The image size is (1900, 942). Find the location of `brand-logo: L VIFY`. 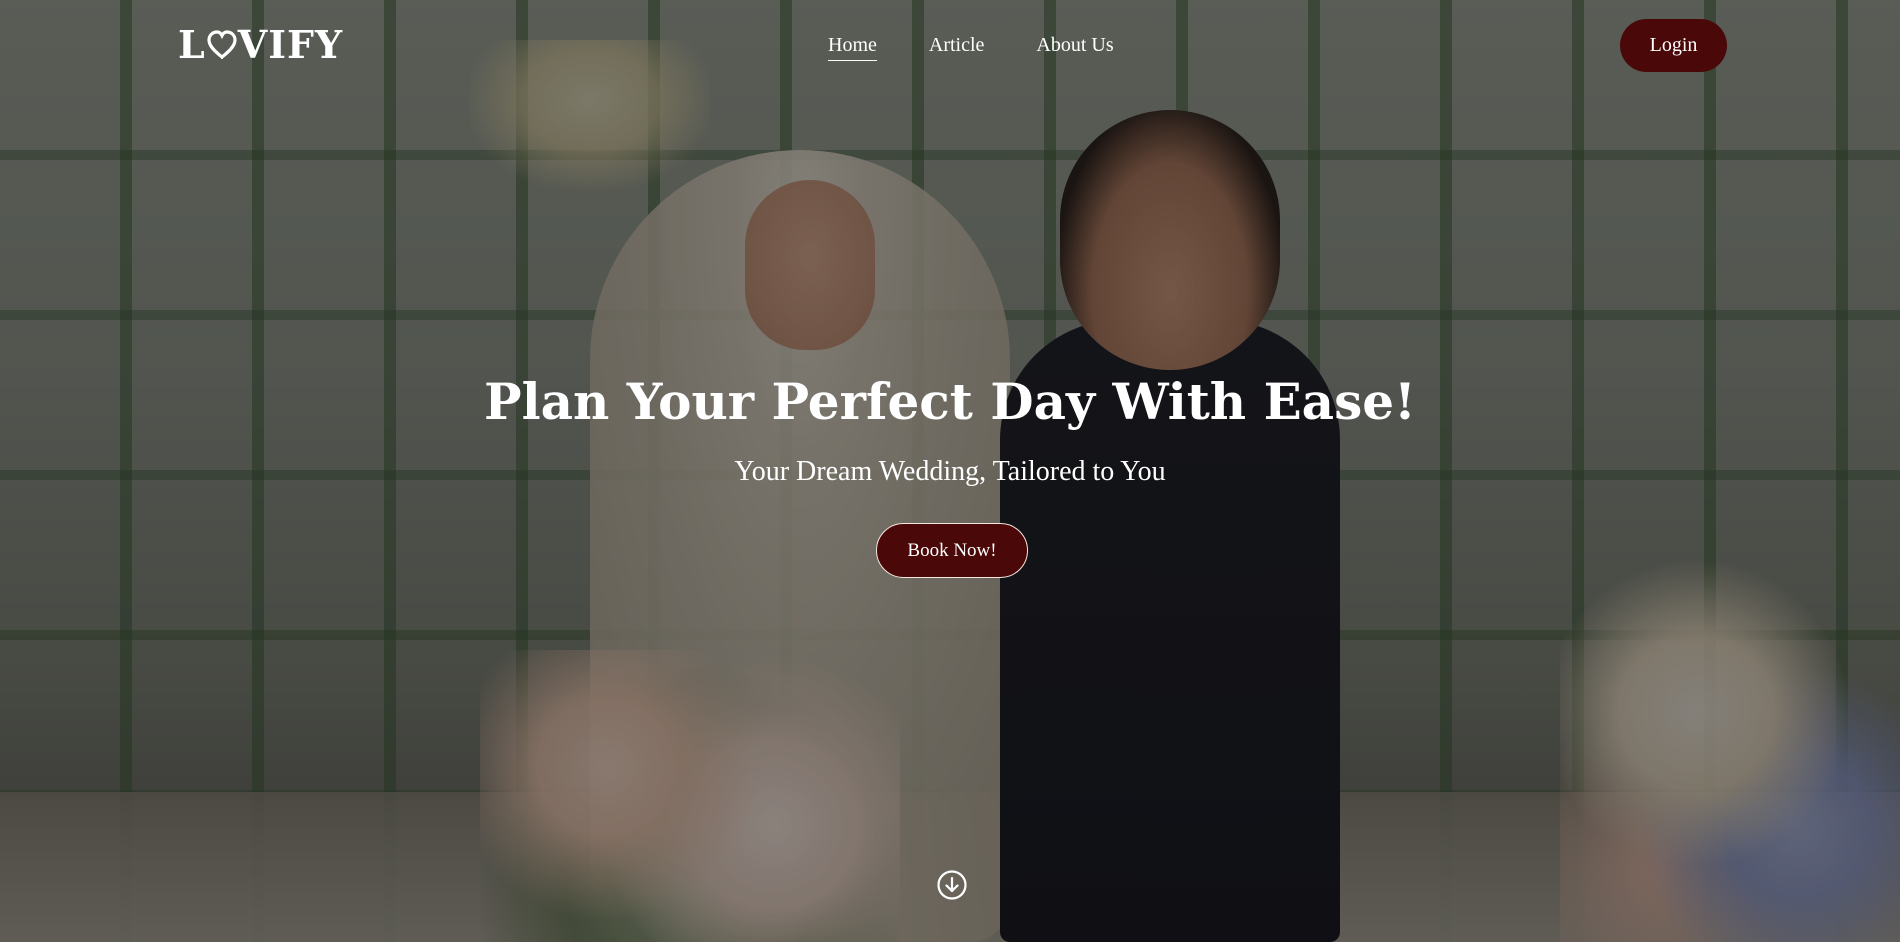

brand-logo: L VIFY is located at coordinates (260, 44).